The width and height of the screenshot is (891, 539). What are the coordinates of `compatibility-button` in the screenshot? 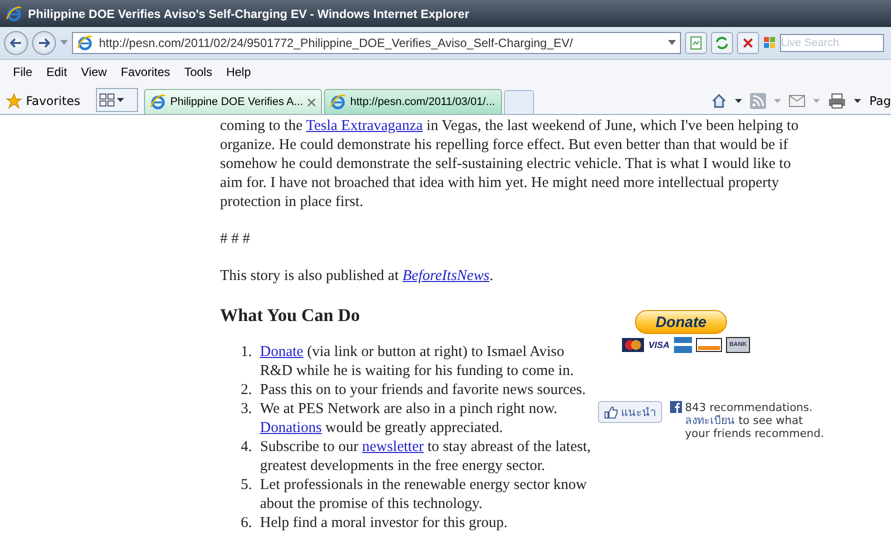 It's located at (696, 43).